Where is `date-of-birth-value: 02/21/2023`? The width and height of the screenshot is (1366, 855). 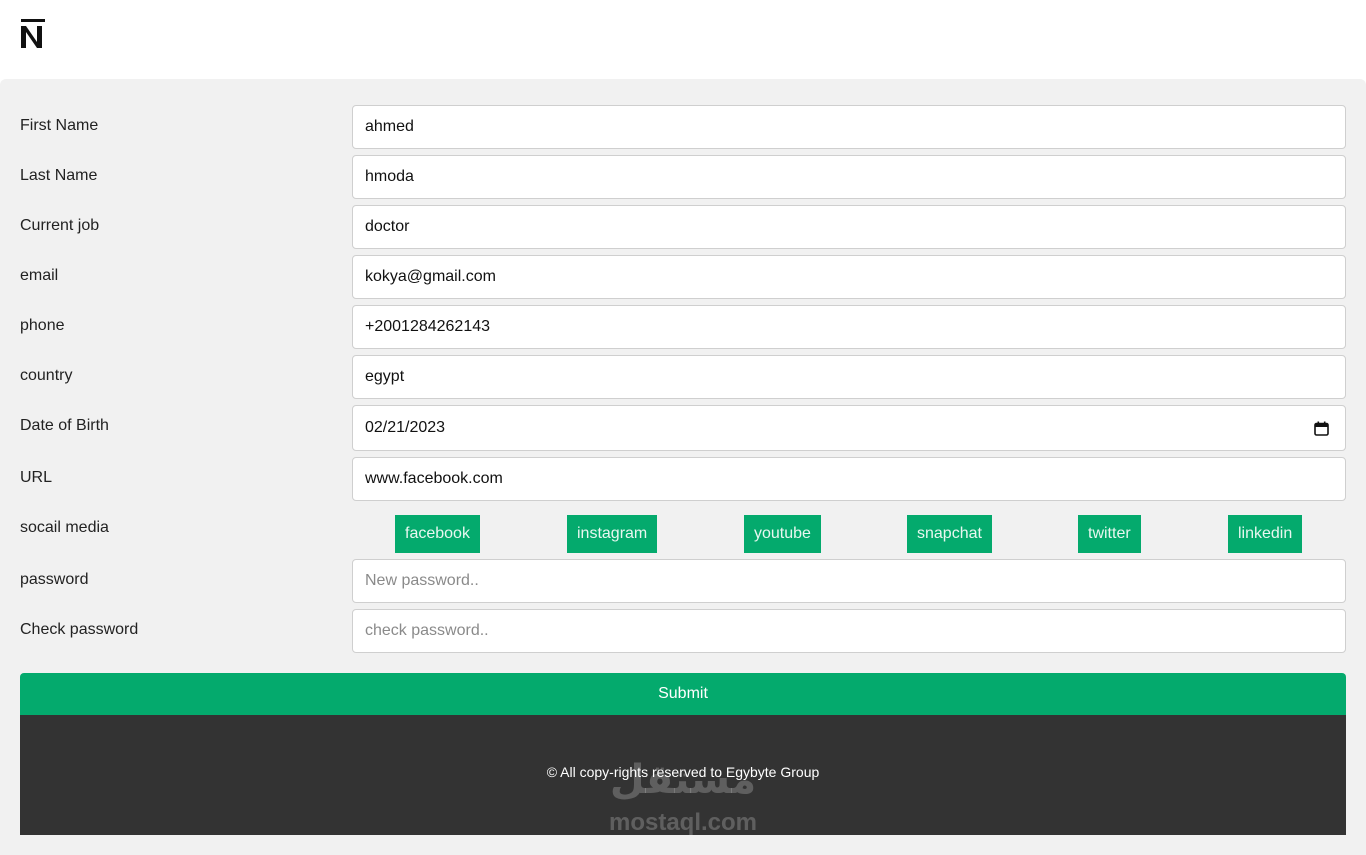 date-of-birth-value: 02/21/2023 is located at coordinates (405, 427).